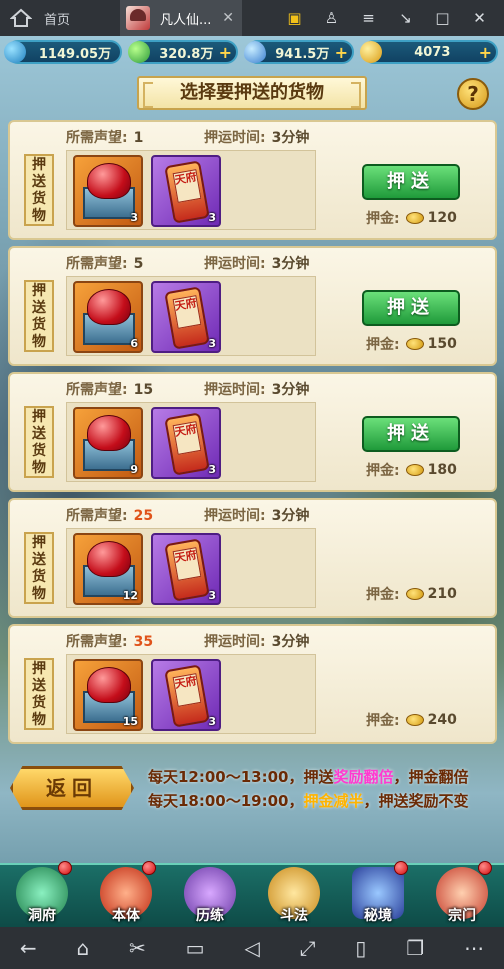  What do you see at coordinates (299, 52) in the screenshot?
I see `currency-3: 941.5万 +` at bounding box center [299, 52].